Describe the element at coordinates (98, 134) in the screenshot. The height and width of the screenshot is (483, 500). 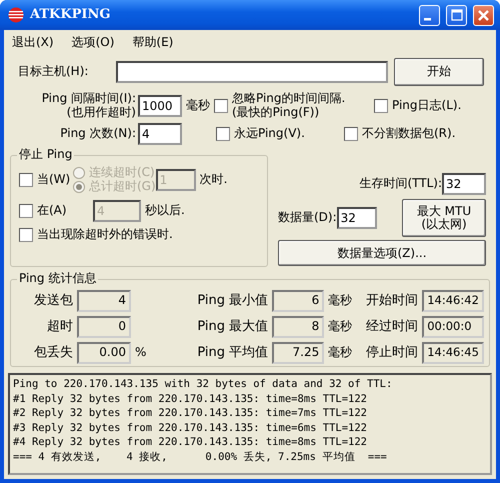
I see `field-label: Ping 次数(N):` at that location.